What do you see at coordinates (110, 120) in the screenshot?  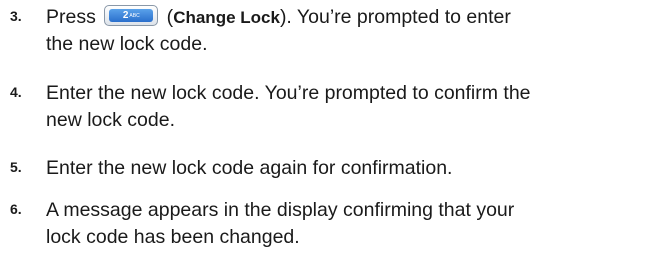 I see `step-text-line: new lock code.` at bounding box center [110, 120].